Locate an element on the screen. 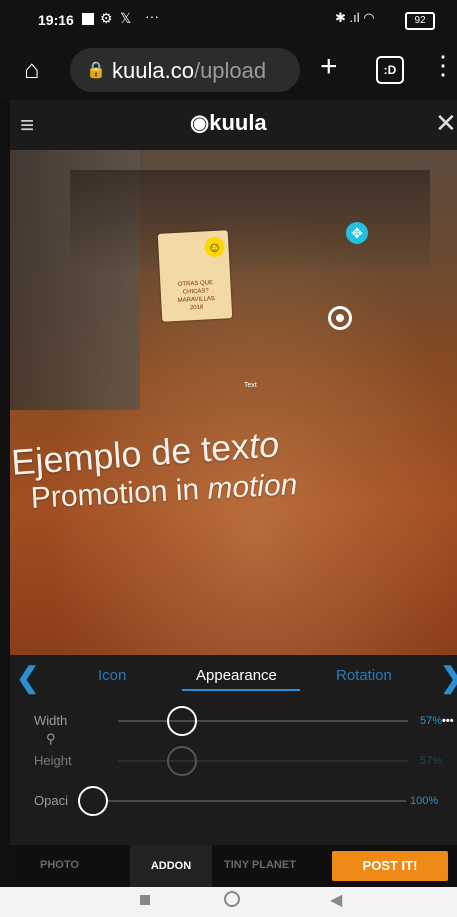  tab-icon: Icon is located at coordinates (112, 675).